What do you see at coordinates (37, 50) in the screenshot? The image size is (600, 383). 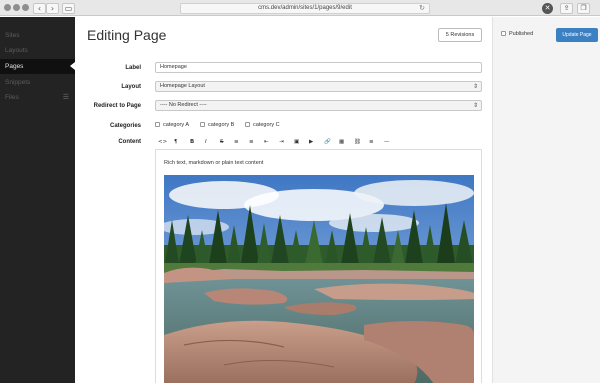 I see `sidebar-item-layouts: Layouts` at bounding box center [37, 50].